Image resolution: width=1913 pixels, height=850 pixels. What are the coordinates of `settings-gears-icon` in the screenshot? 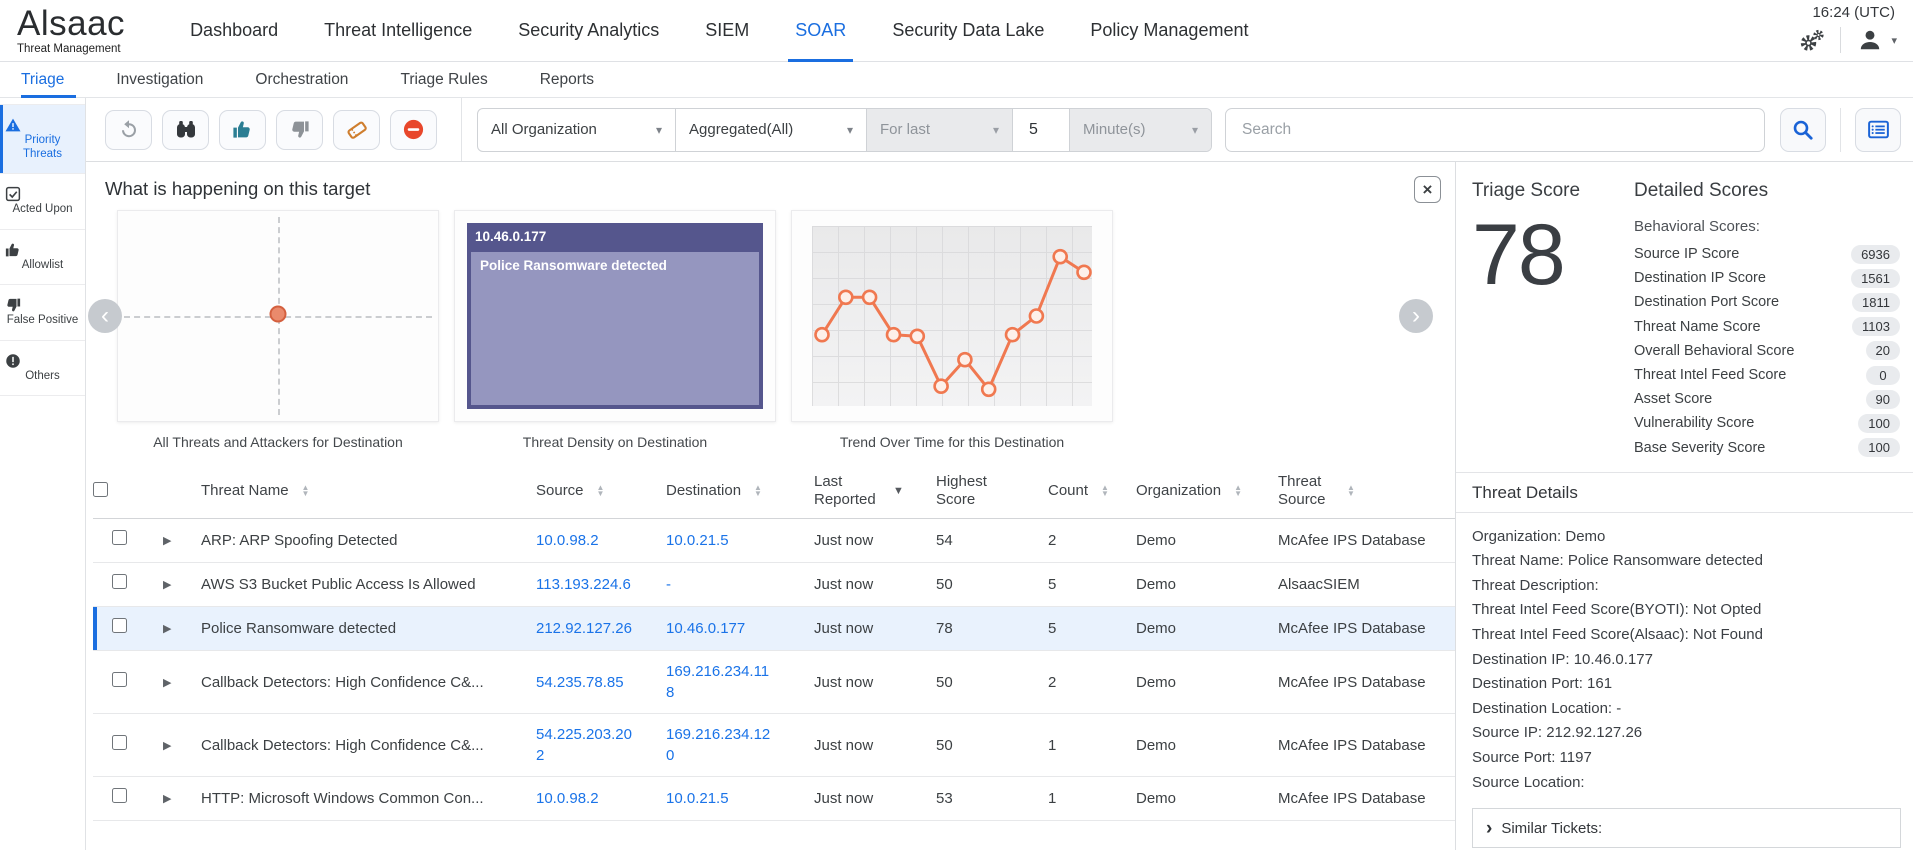 It's located at (1811, 40).